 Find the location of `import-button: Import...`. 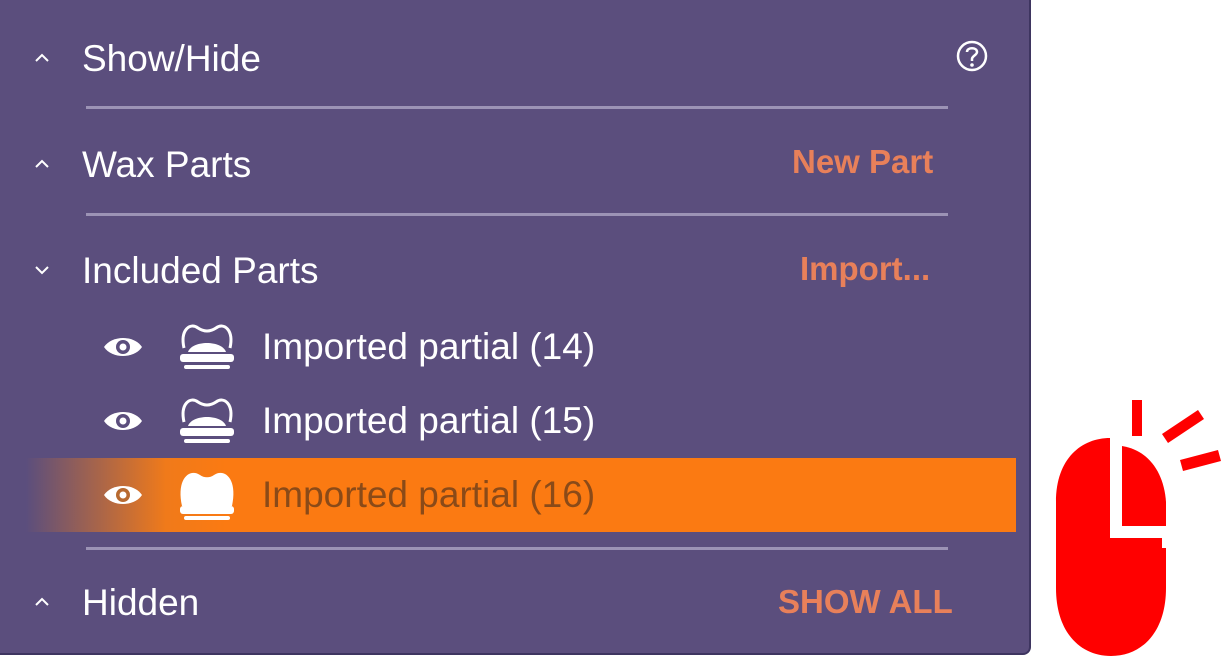

import-button: Import... is located at coordinates (865, 268).